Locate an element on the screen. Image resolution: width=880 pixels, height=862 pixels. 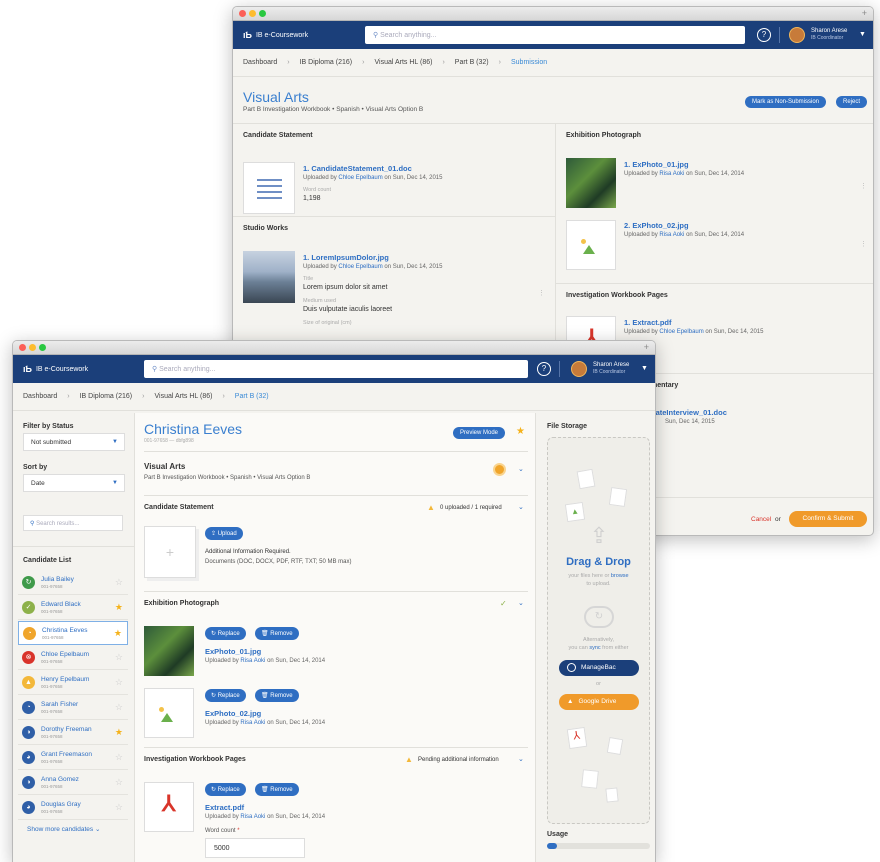
candidate-row: ↻ Julia Bailey 001-97658 ☆ is located at coordinates (73, 583).